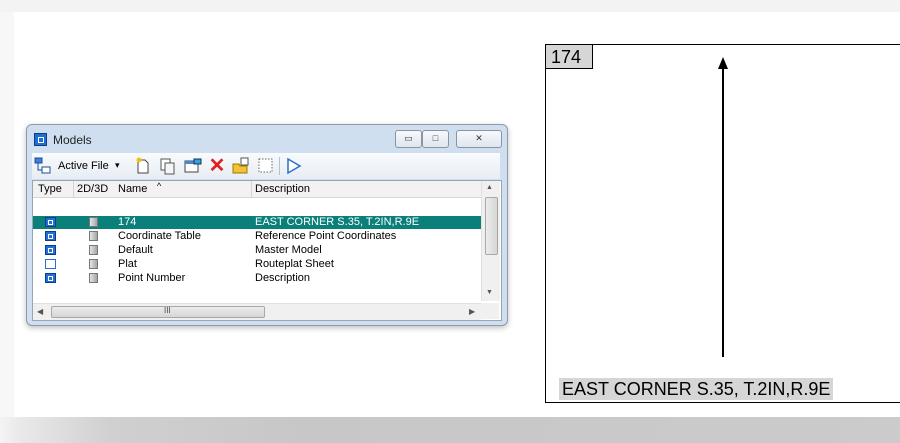 The width and height of the screenshot is (900, 443). I want to click on row-description: EAST CORNER S.35, T.2IN,R.9E, so click(337, 222).